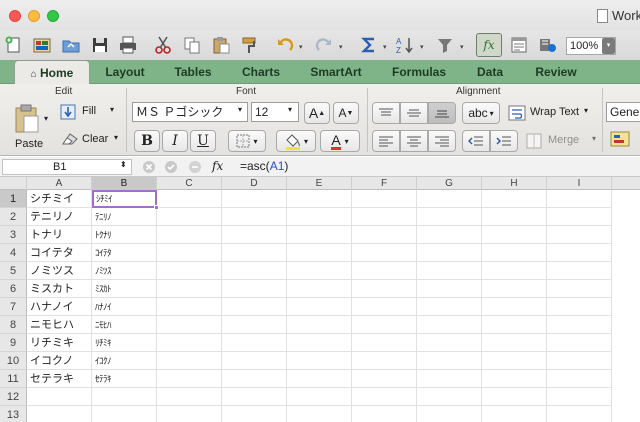  Describe the element at coordinates (264, 166) in the screenshot. I see `formula-input: =asc(A1)` at that location.